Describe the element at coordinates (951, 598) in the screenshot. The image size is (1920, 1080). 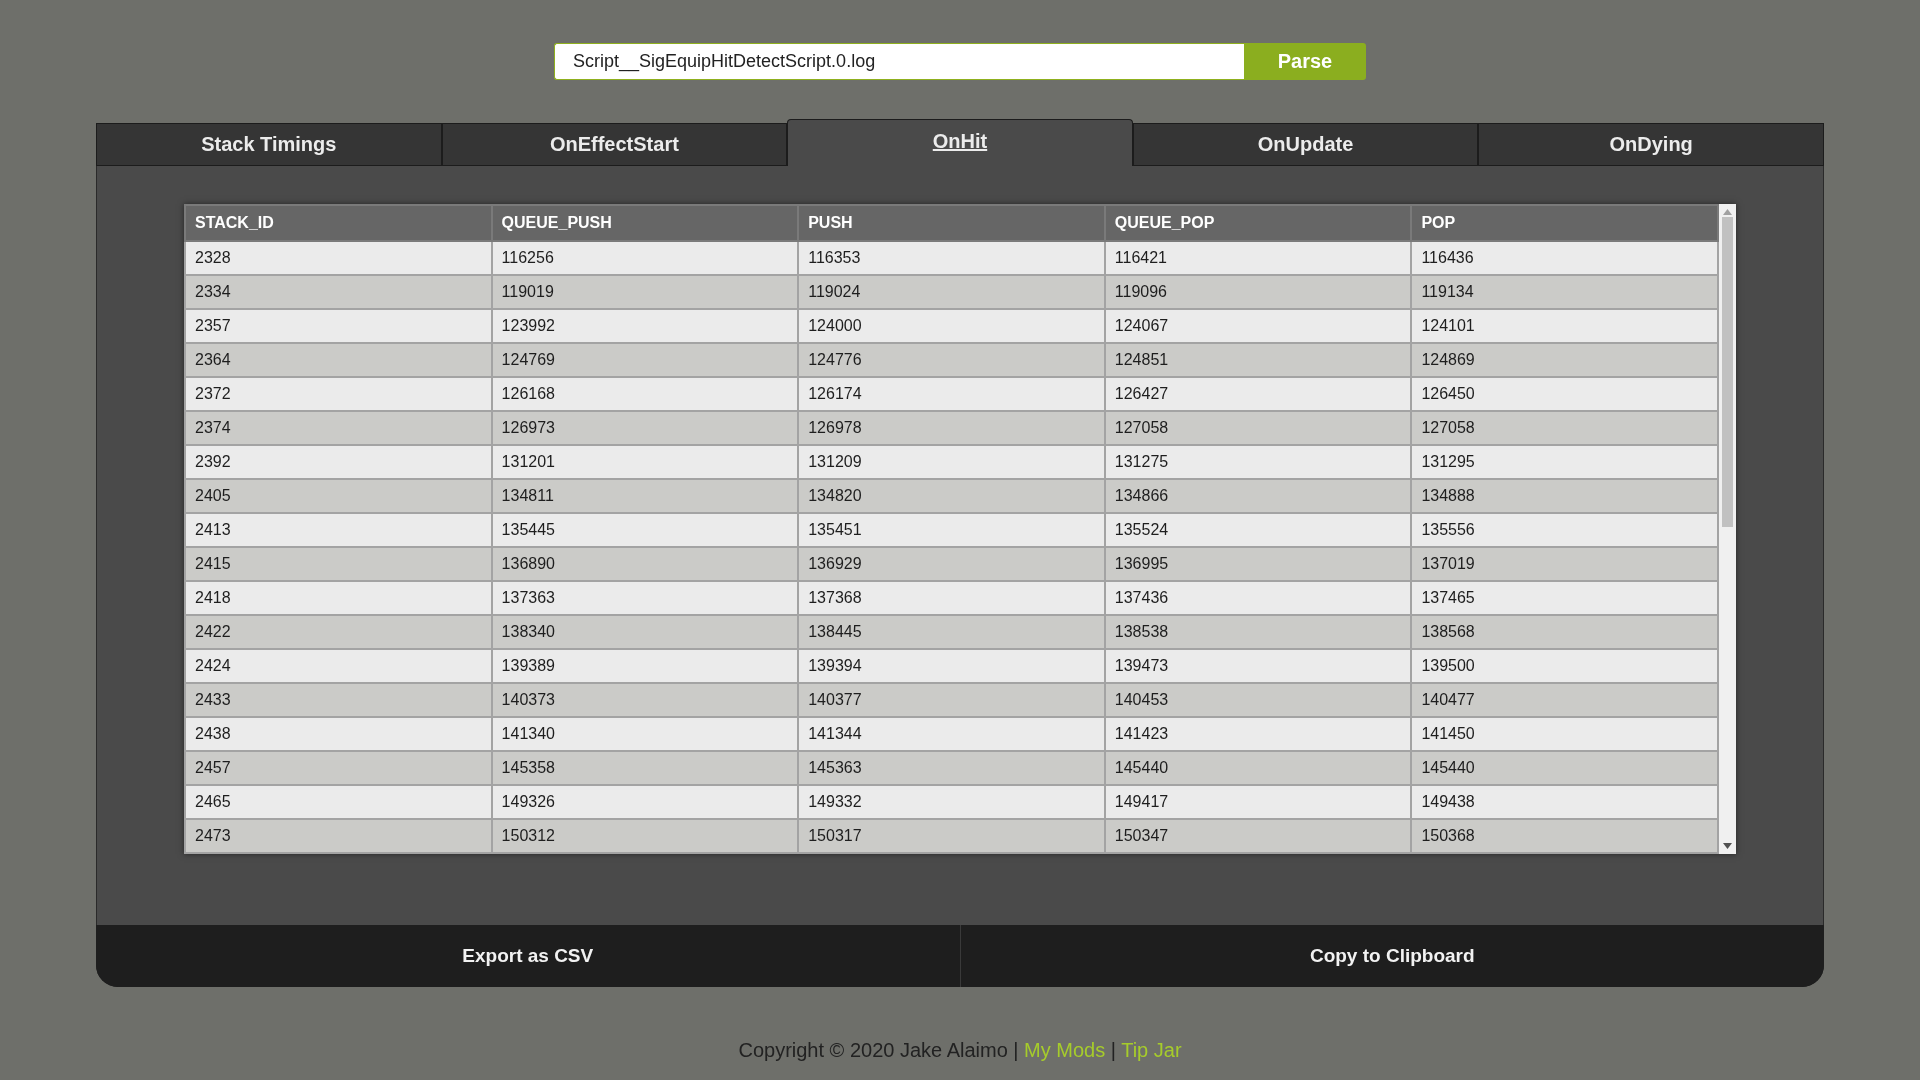
I see `table-cell: 137368` at that location.